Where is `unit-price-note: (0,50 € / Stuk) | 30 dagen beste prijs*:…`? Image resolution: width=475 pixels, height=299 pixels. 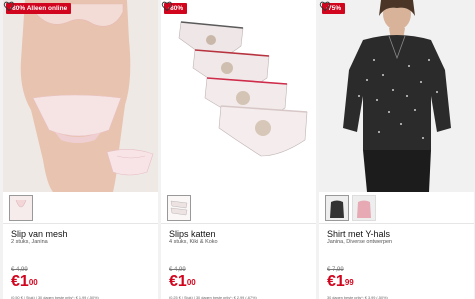
unit-price-note: (0,50 € / Stuk) | 30 dagen beste prijs*:… is located at coordinates (55, 297).